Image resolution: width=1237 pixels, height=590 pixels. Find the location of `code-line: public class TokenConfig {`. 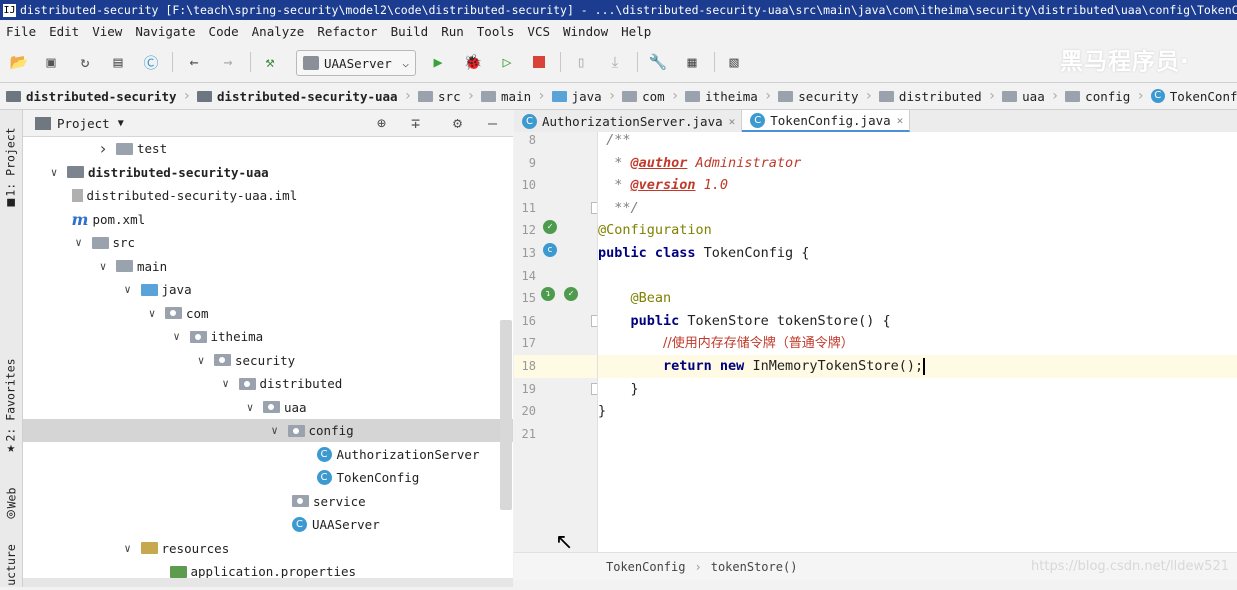

code-line: public class TokenConfig { is located at coordinates (917, 253).